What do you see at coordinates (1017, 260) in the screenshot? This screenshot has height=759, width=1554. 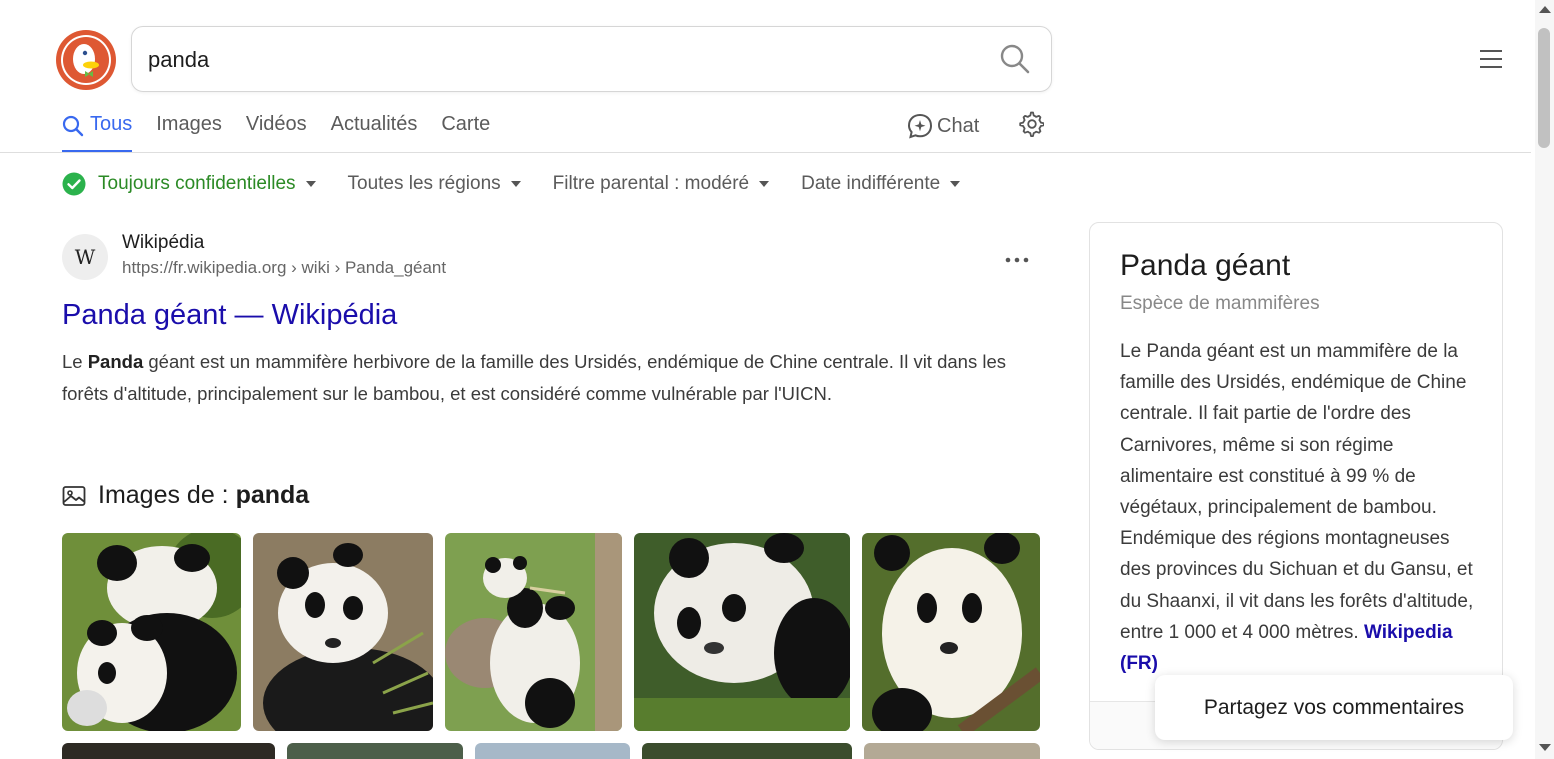 I see `more-options-icon` at bounding box center [1017, 260].